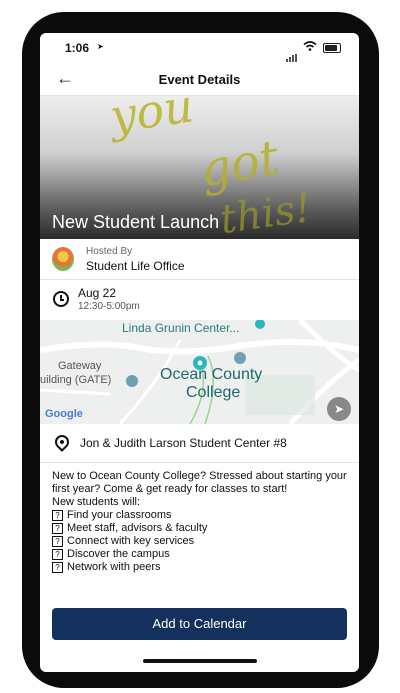  Describe the element at coordinates (202, 554) in the screenshot. I see `list-item: Discover the campus` at that location.